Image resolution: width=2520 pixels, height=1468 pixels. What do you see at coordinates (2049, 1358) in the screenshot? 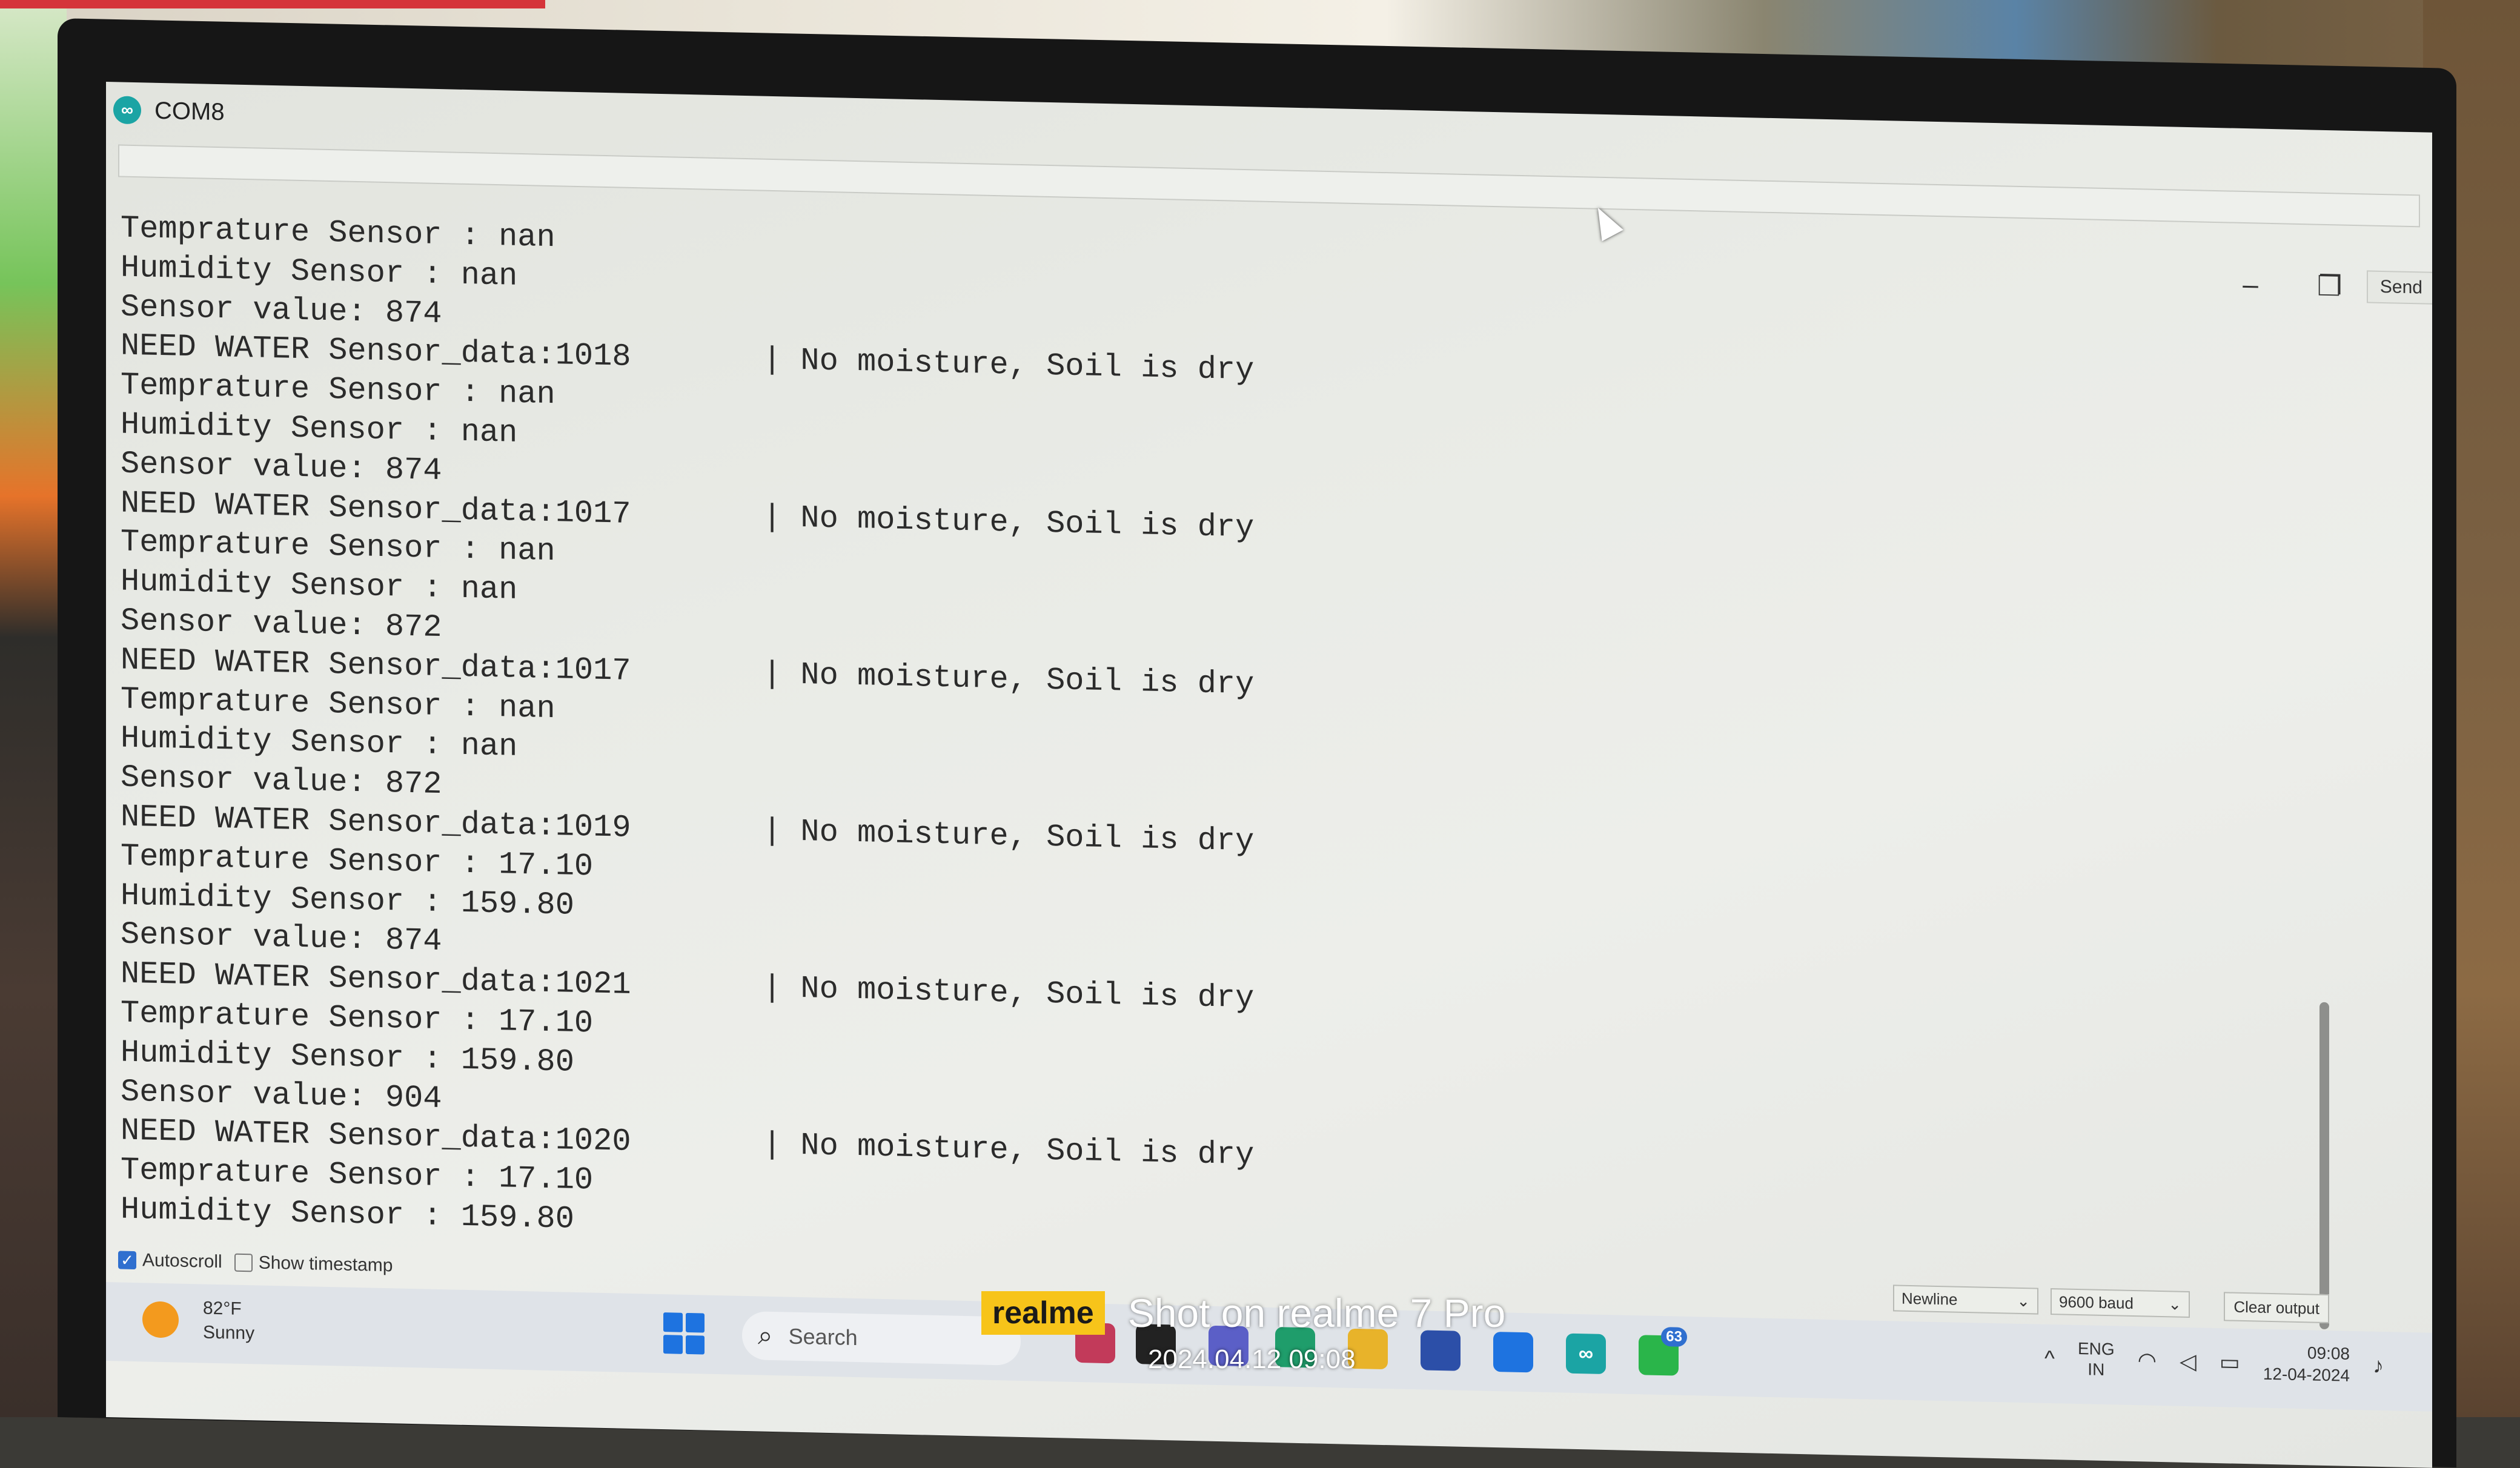
I see `chevron-up-icon: ^` at bounding box center [2049, 1358].